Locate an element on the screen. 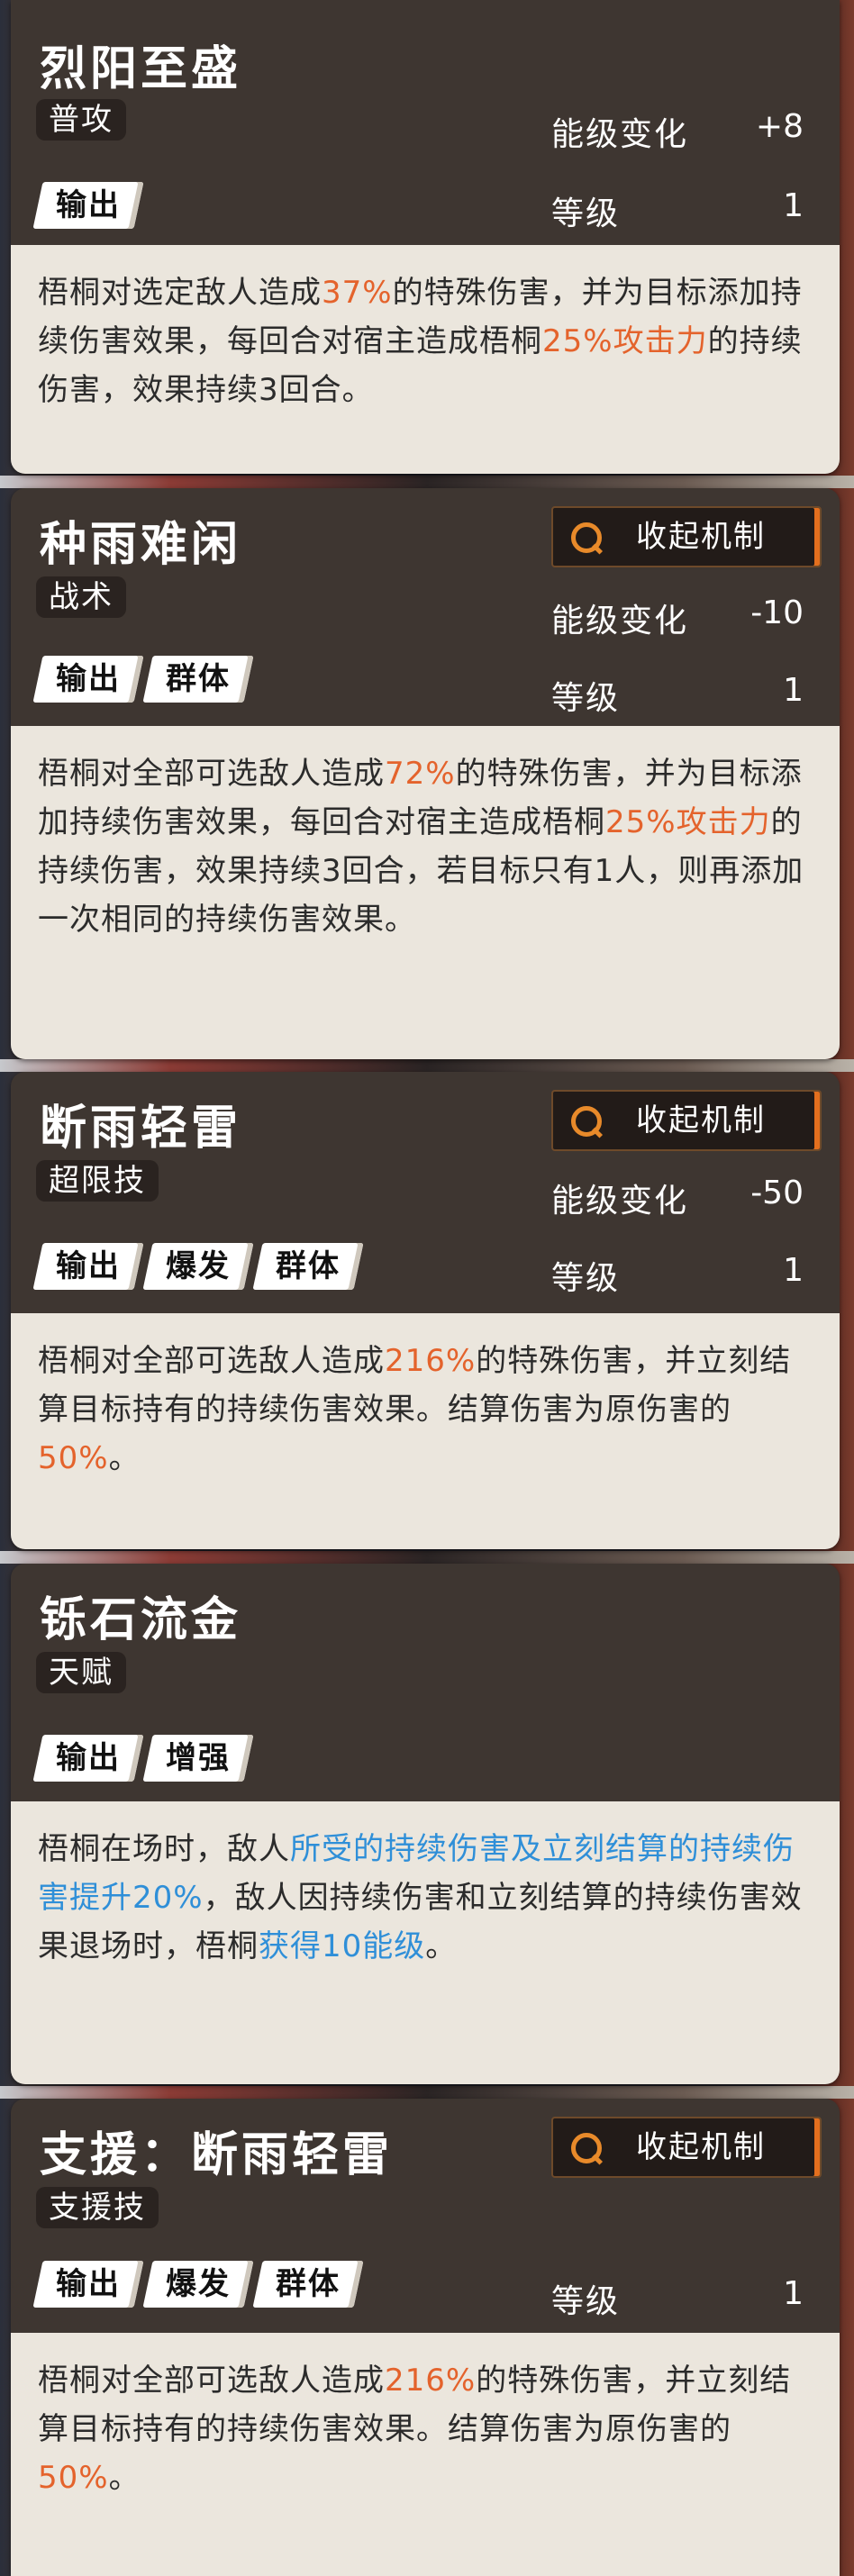  skill-tags: 输出 is located at coordinates (88, 205).